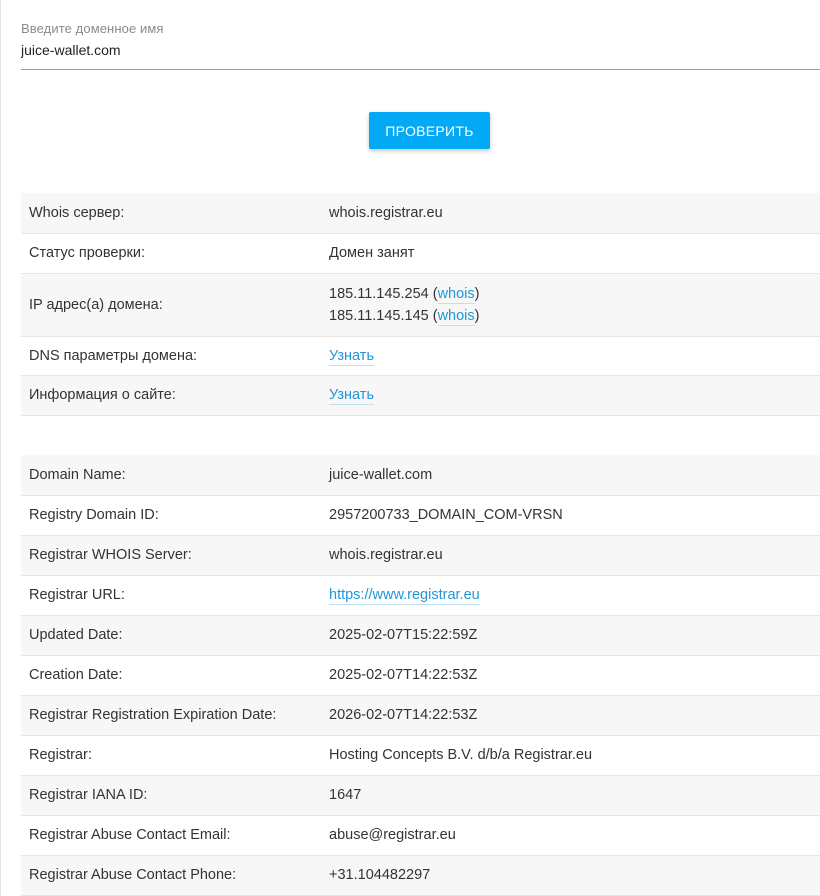 This screenshot has width=820, height=896. Describe the element at coordinates (171, 213) in the screenshot. I see `whois-server-label: Whois сервер:` at that location.